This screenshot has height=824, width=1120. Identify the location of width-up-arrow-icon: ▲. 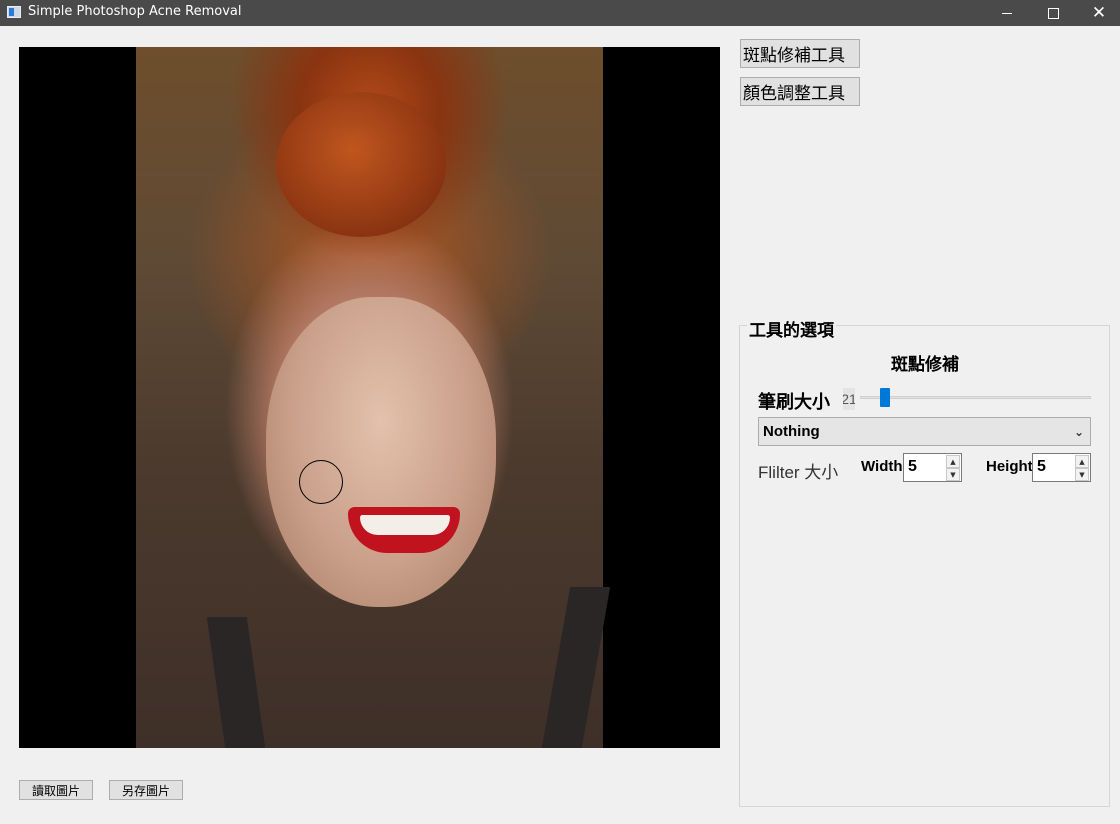
(953, 461).